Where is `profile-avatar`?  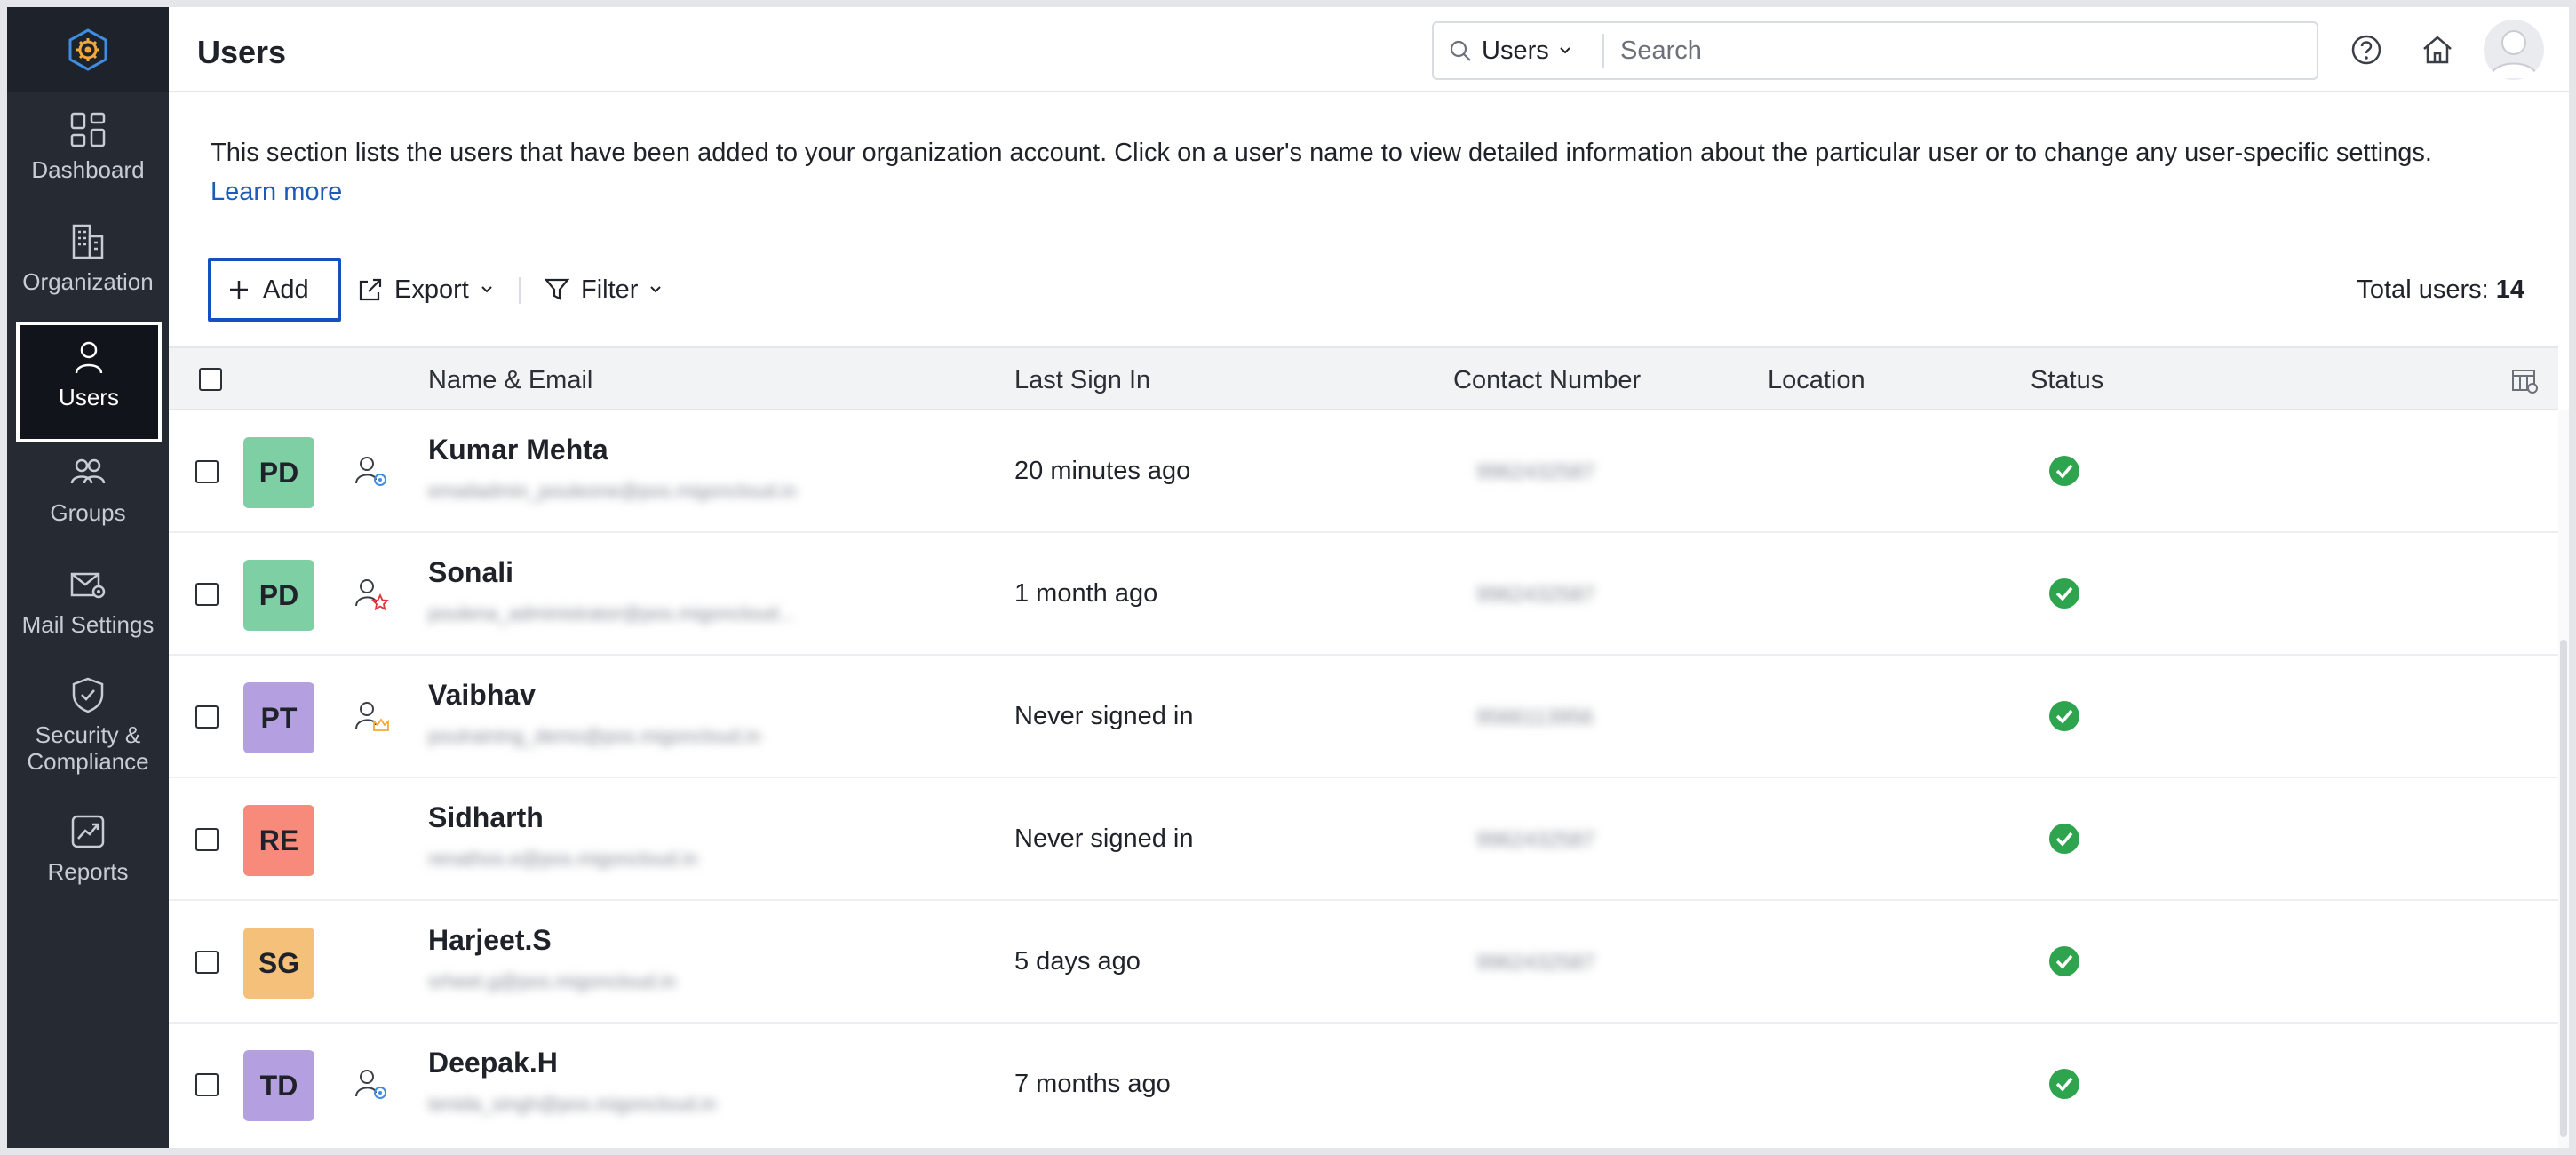
profile-avatar is located at coordinates (2514, 50).